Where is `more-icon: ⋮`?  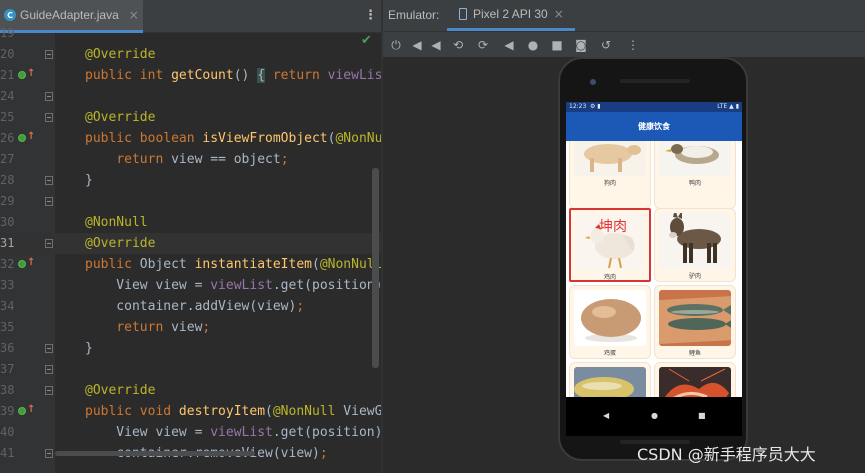 more-icon: ⋮ is located at coordinates (633, 45).